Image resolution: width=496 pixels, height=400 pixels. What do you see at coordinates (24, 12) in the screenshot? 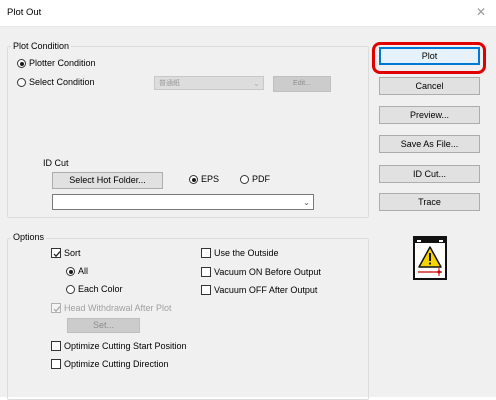
I see `window-title: Plot Out` at bounding box center [24, 12].